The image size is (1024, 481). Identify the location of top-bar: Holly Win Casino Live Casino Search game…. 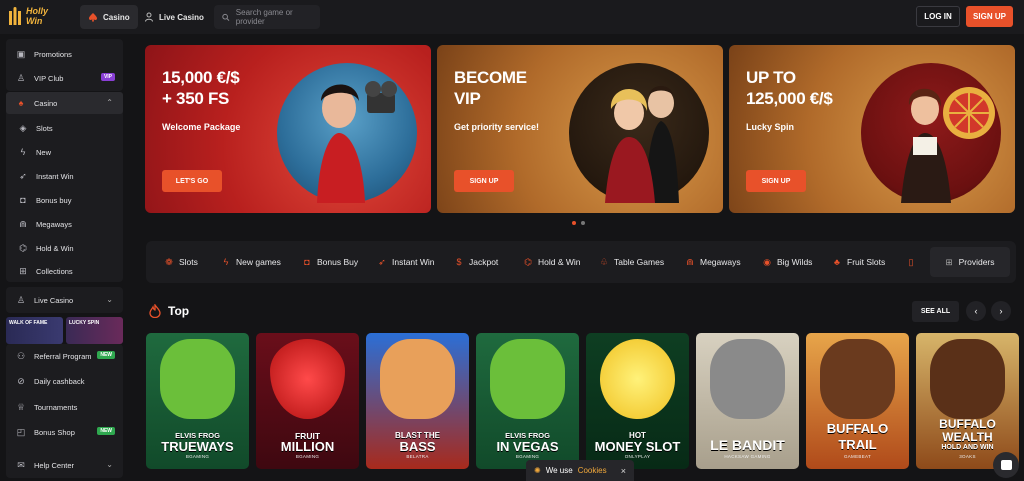
(512, 17).